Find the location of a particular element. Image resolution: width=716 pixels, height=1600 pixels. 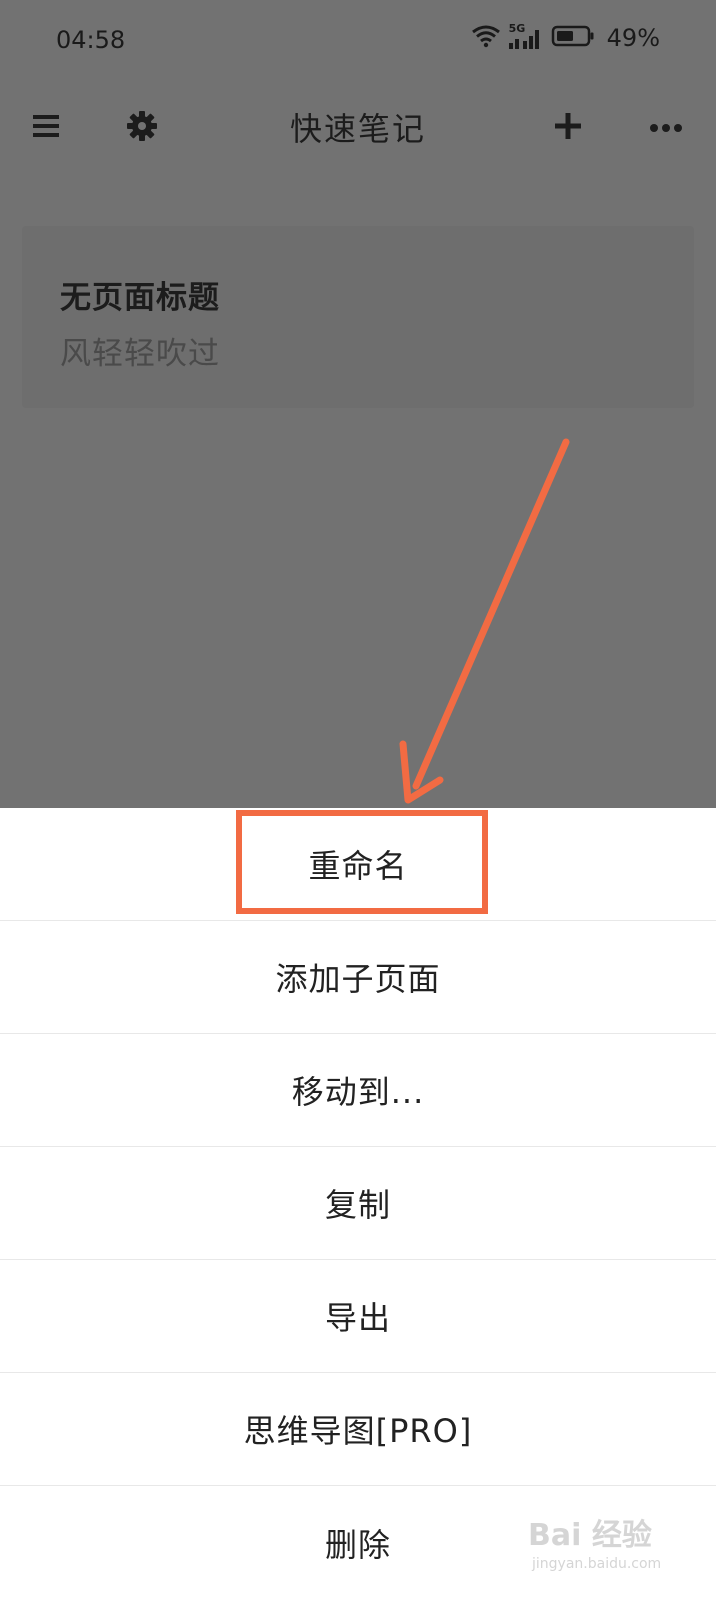

highlight-box is located at coordinates (362, 862).